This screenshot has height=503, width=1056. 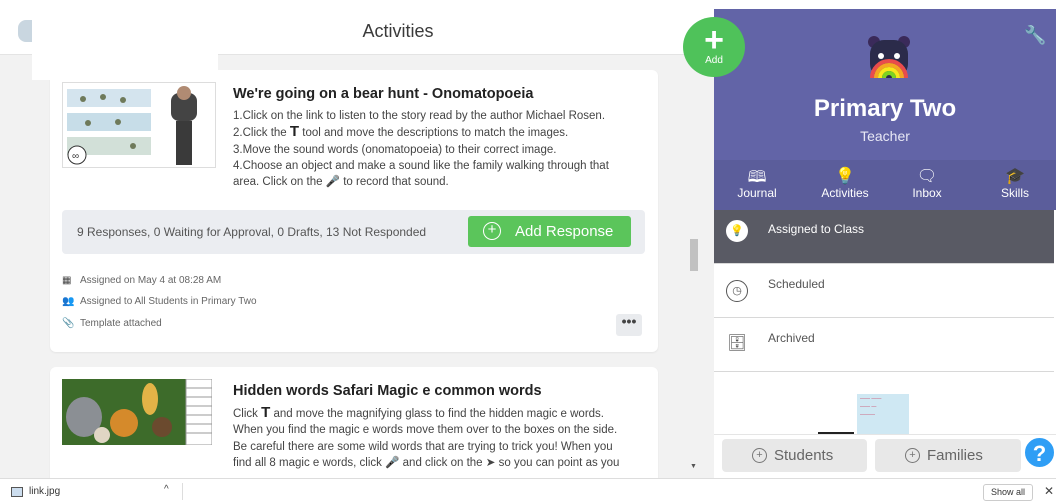 What do you see at coordinates (629, 325) in the screenshot?
I see `more-options-button: •••` at bounding box center [629, 325].